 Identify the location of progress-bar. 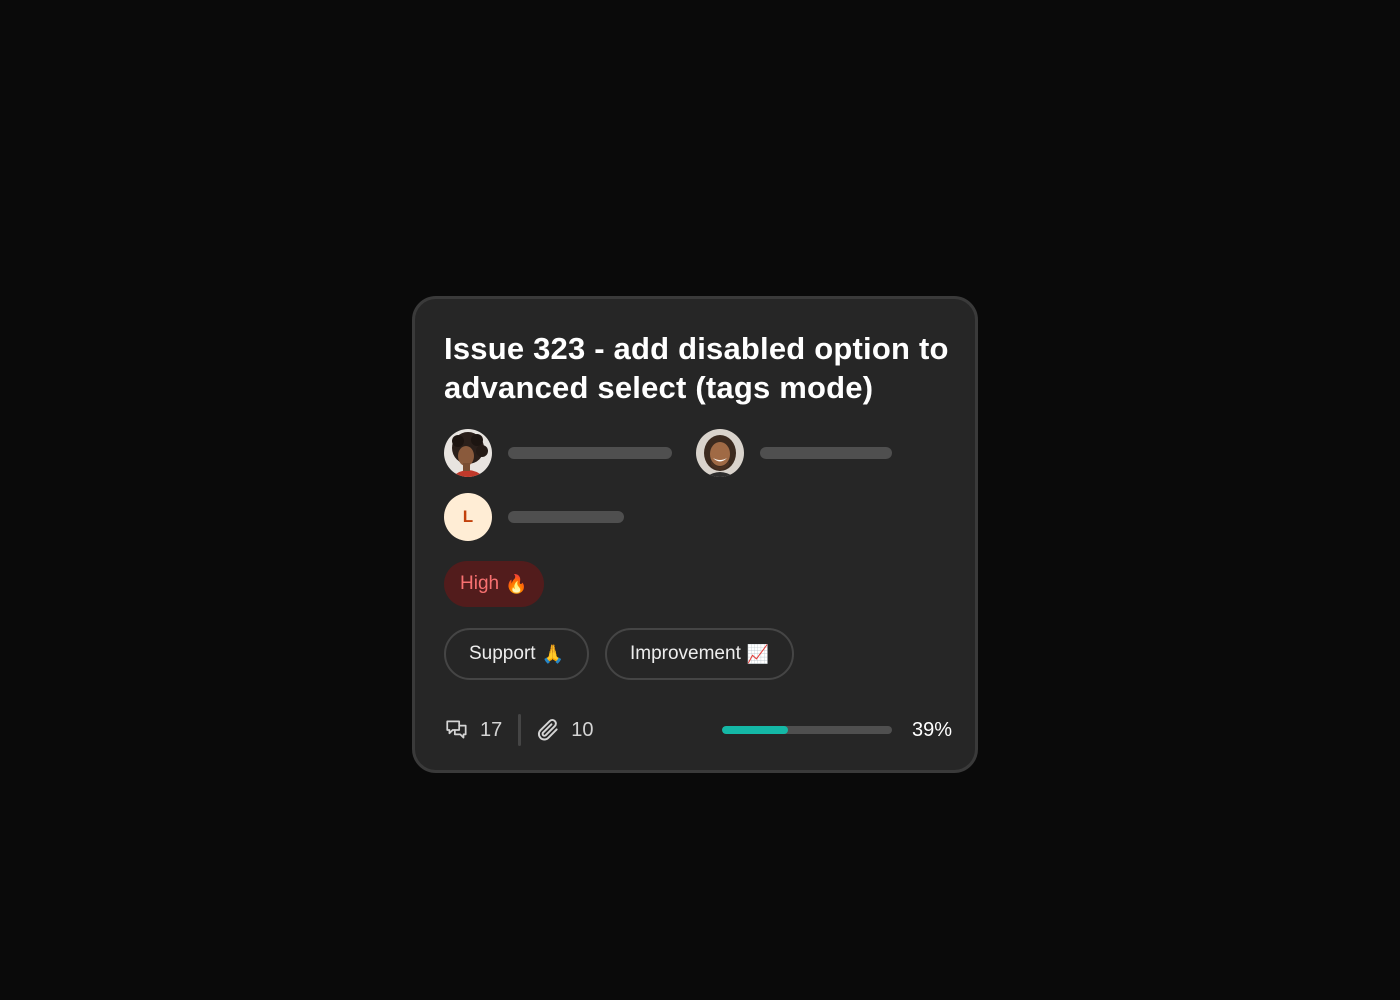
(806, 730).